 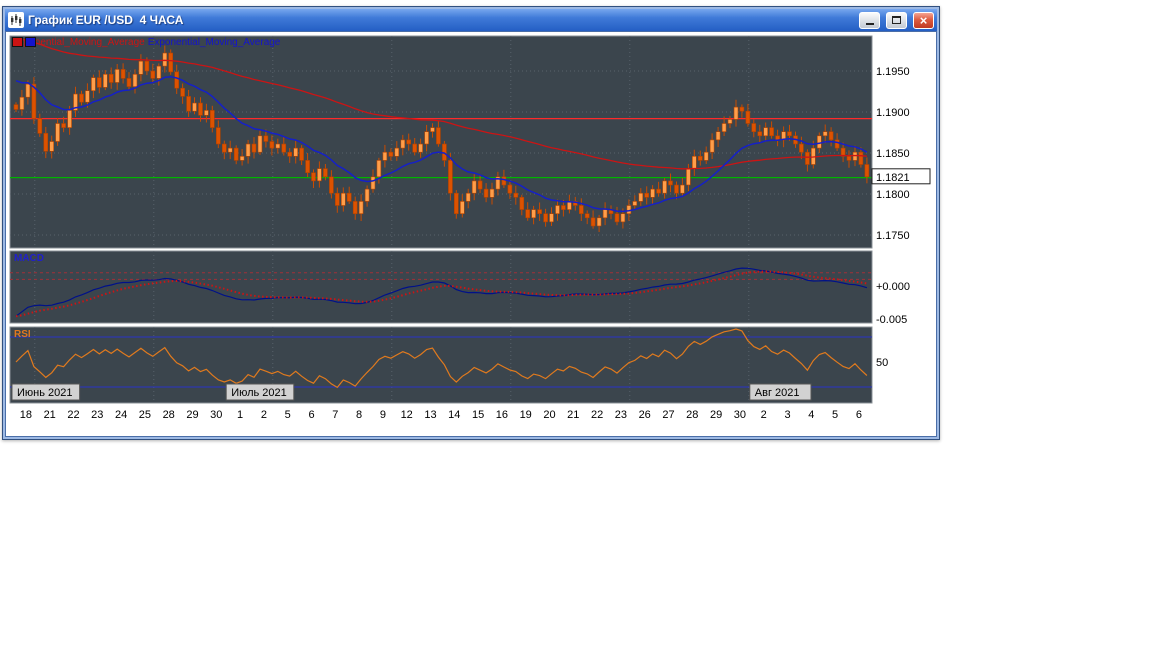 What do you see at coordinates (26, 415) in the screenshot?
I see `svg-text: 18` at bounding box center [26, 415].